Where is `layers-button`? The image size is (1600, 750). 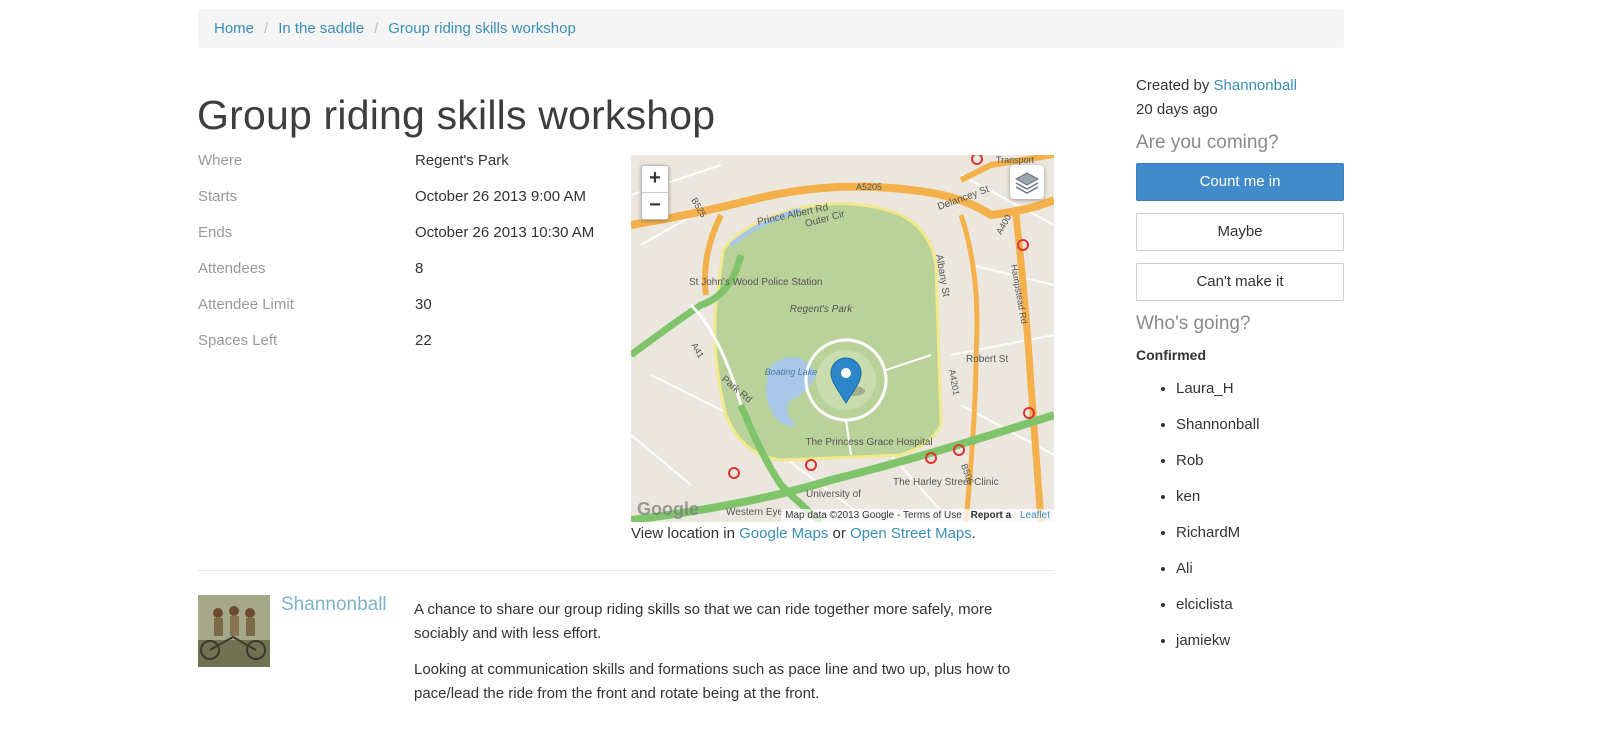 layers-button is located at coordinates (1027, 182).